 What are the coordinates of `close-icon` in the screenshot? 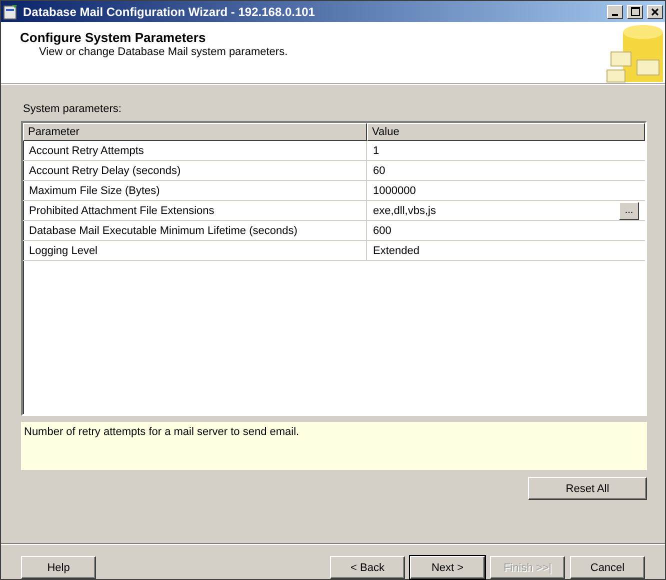 It's located at (655, 12).